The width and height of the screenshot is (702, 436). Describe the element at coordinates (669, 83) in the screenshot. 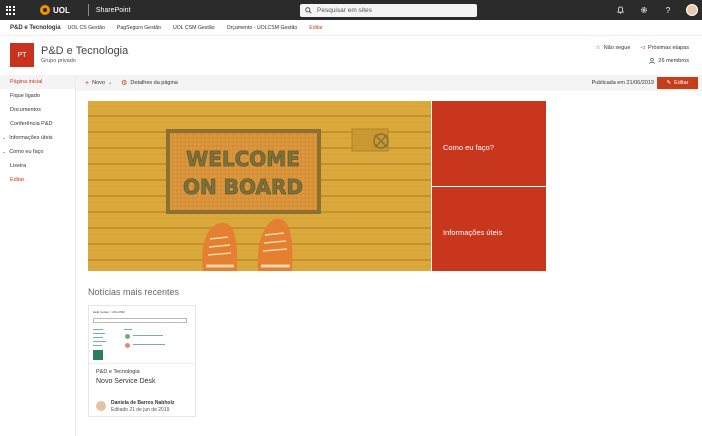

I see `pencil-icon: ✎` at that location.